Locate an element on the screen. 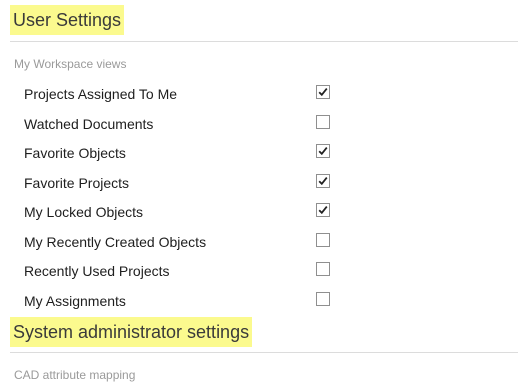 The height and width of the screenshot is (384, 518). list-item: Projects Assigned To Me is located at coordinates (259, 94).